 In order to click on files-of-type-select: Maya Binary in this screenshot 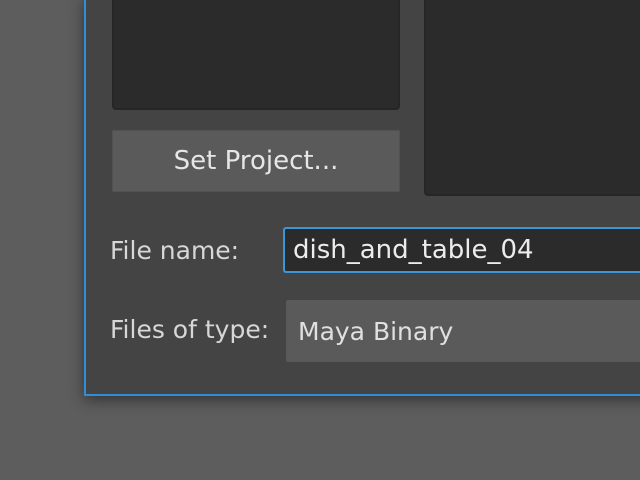, I will do `click(463, 331)`.